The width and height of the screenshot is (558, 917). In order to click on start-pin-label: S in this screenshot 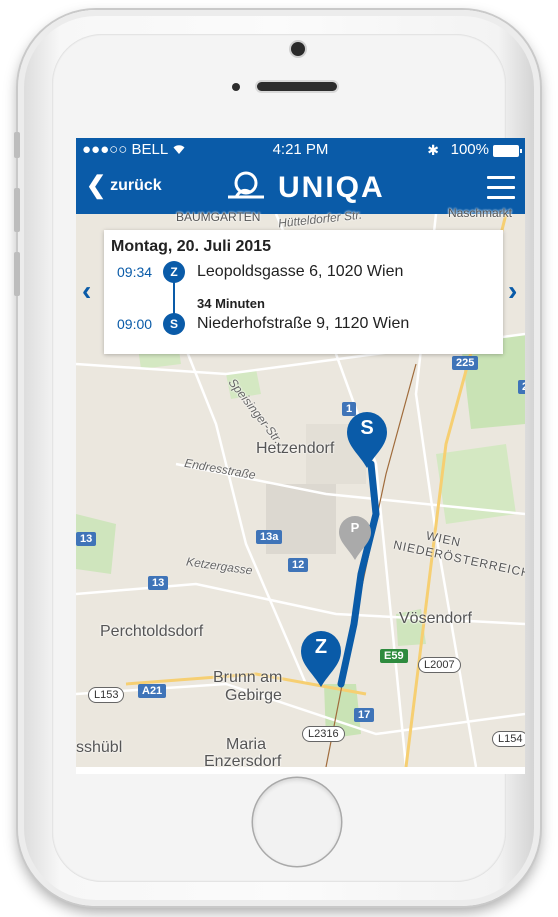, I will do `click(367, 428)`.